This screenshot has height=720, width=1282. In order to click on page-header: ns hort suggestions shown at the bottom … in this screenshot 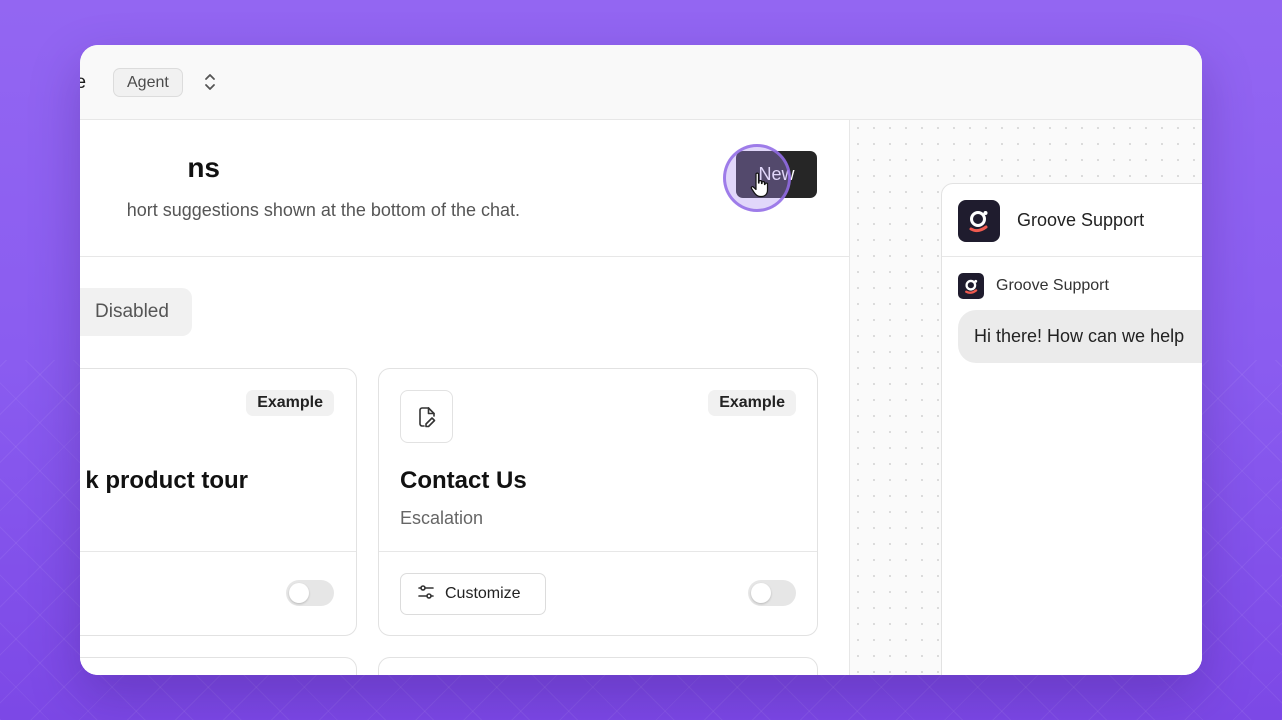, I will do `click(464, 188)`.